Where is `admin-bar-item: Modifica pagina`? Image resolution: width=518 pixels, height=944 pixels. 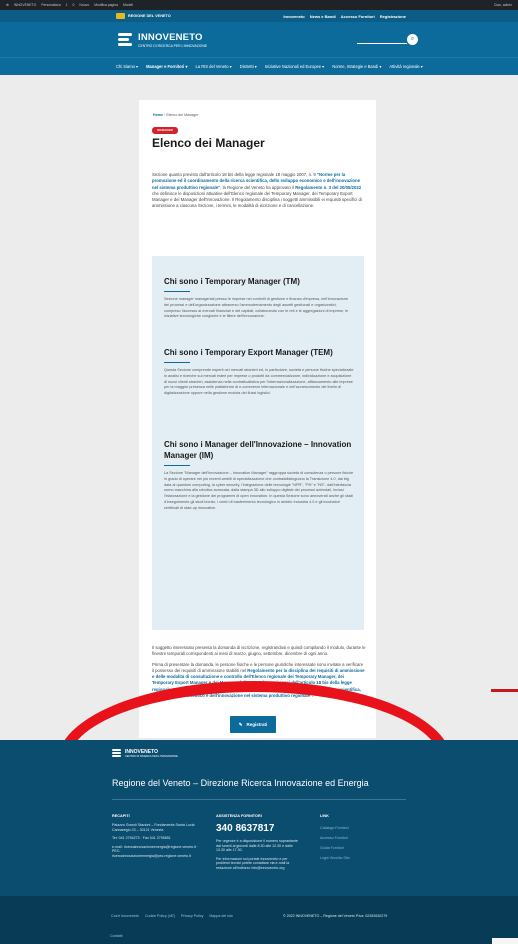 admin-bar-item: Modifica pagina is located at coordinates (106, 5).